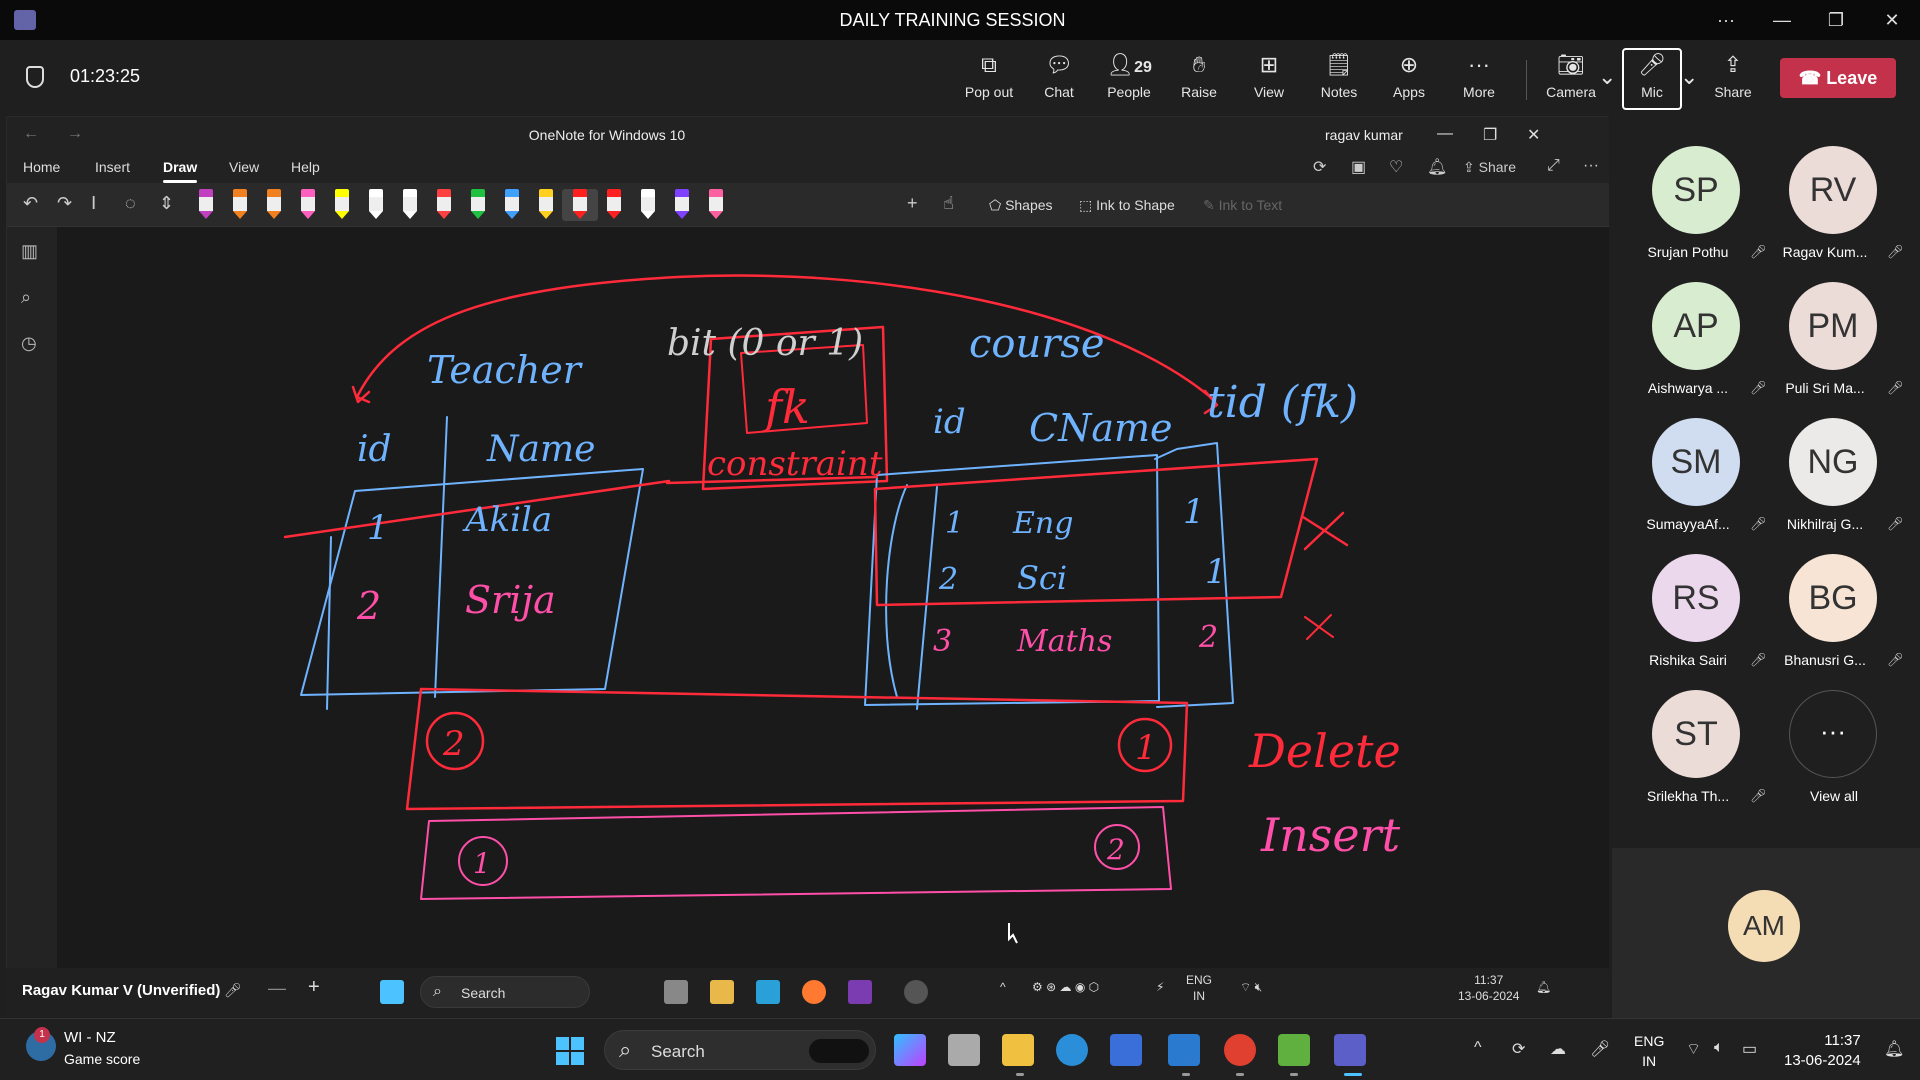 The width and height of the screenshot is (1920, 1080). What do you see at coordinates (305, 167) in the screenshot?
I see `menu-help: Help` at bounding box center [305, 167].